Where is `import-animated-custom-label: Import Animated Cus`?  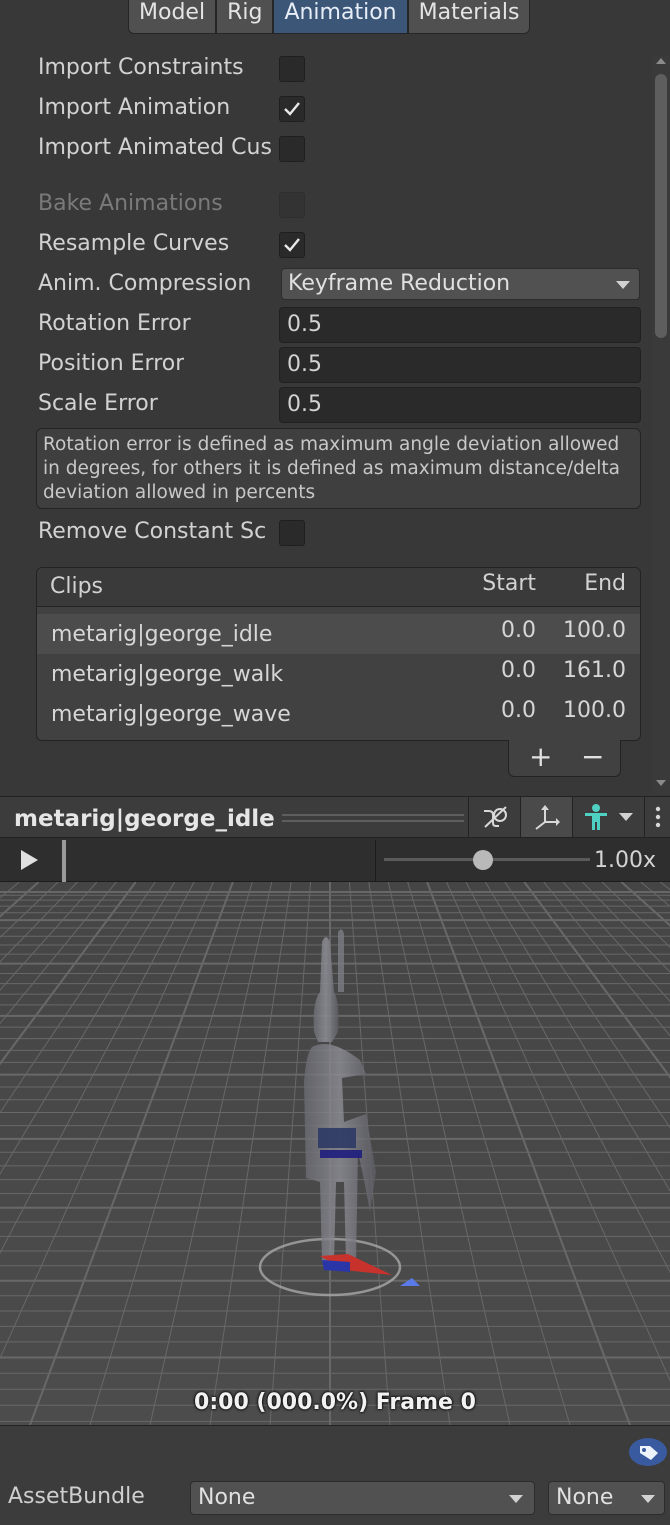
import-animated-custom-label: Import Animated Cus is located at coordinates (155, 147).